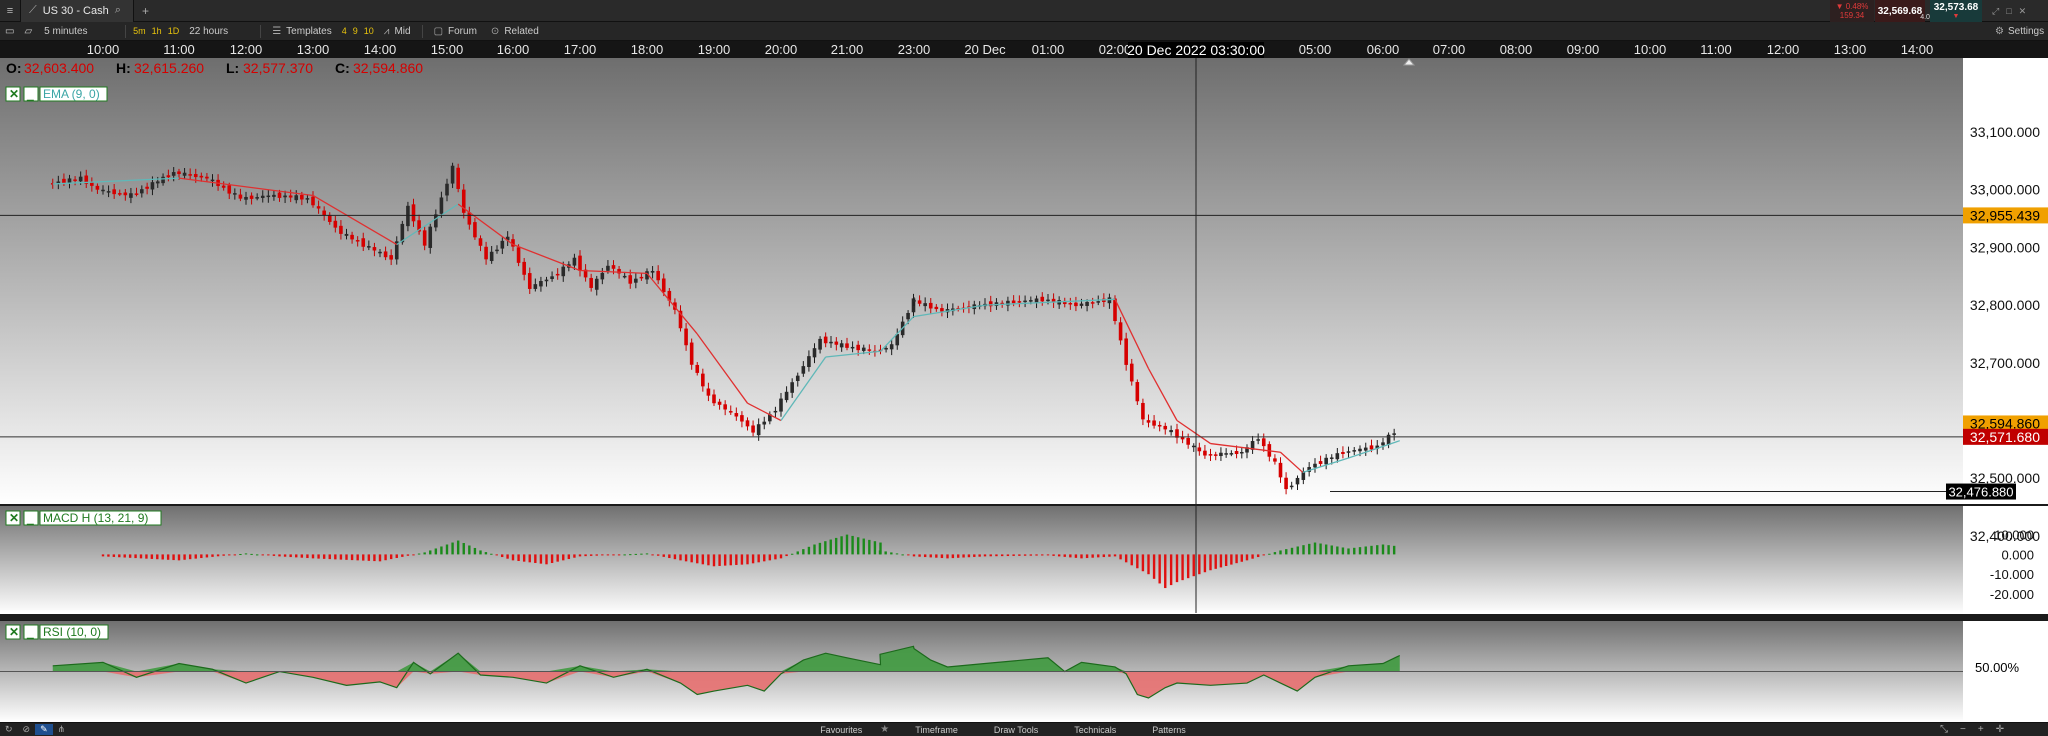 Image resolution: width=2048 pixels, height=736 pixels. I want to click on interval-dropdown: 5 minutes, so click(79, 31).